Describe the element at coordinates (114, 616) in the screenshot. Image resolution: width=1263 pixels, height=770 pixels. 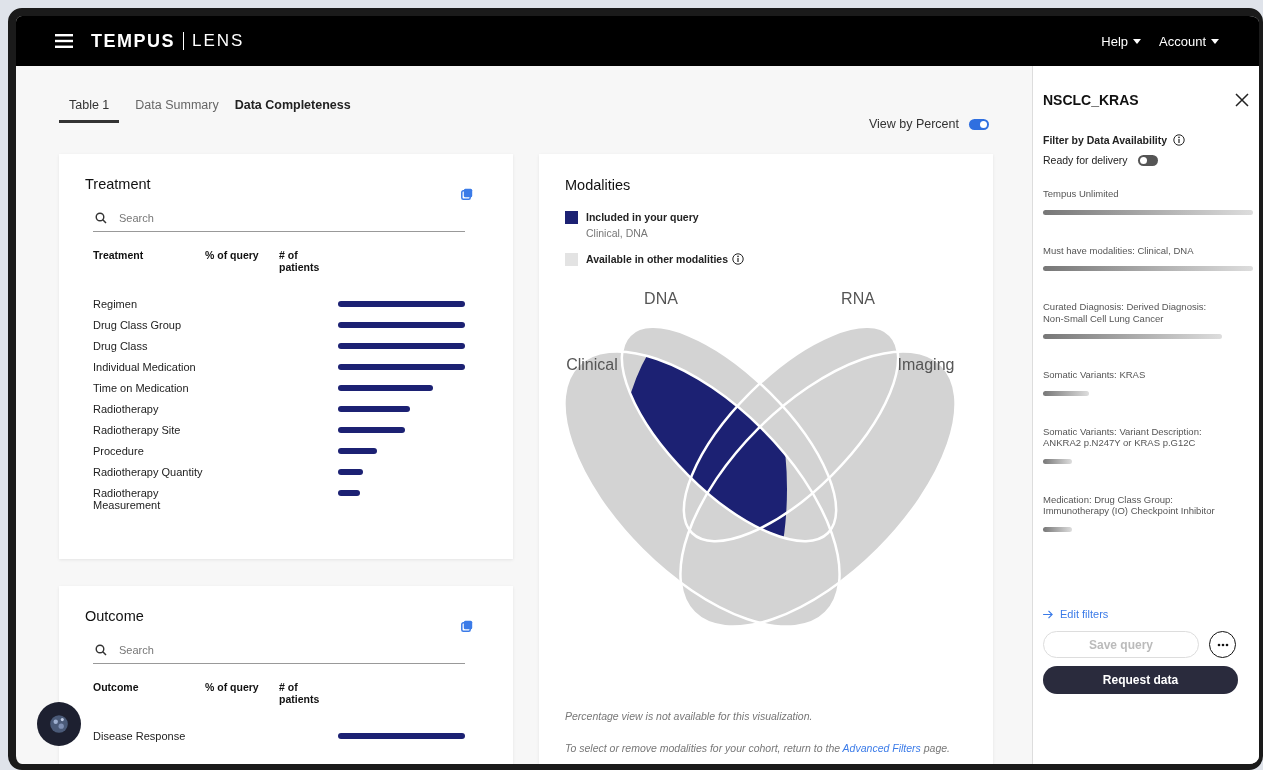
I see `card-title: Outcome` at that location.